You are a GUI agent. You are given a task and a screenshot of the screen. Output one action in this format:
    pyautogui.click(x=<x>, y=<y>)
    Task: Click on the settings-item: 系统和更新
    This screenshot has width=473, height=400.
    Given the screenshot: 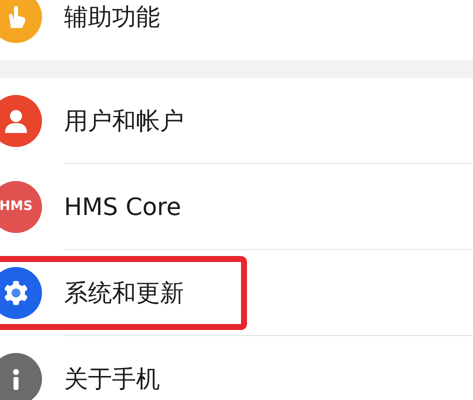 What is the action you would take?
    pyautogui.click(x=124, y=293)
    